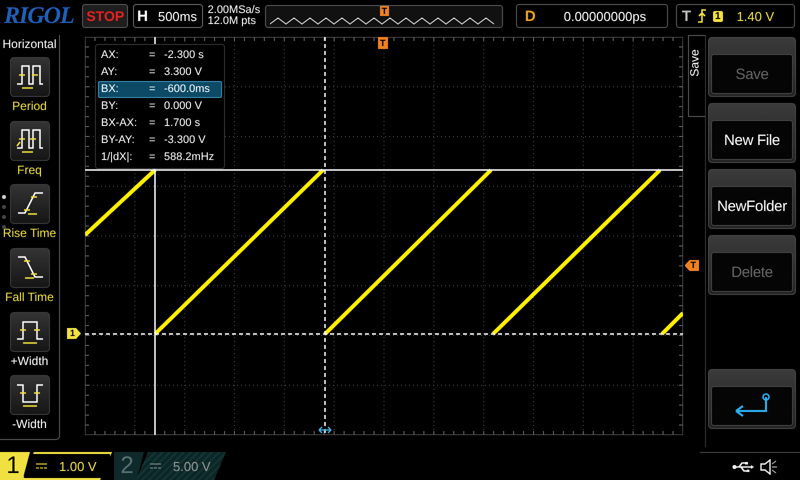 The image size is (800, 480). Describe the element at coordinates (109, 72) in the screenshot. I see `readout-name: AY:` at that location.